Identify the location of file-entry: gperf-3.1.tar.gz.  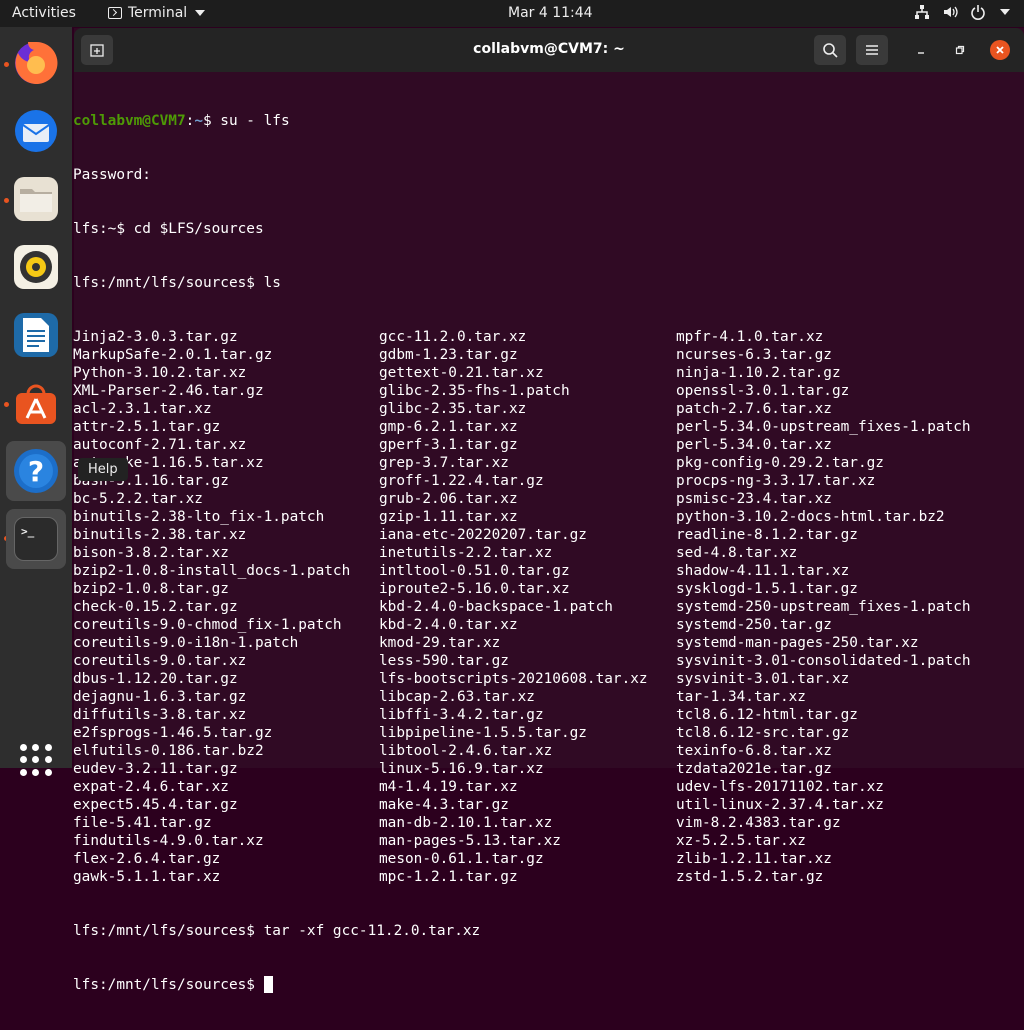
(448, 445).